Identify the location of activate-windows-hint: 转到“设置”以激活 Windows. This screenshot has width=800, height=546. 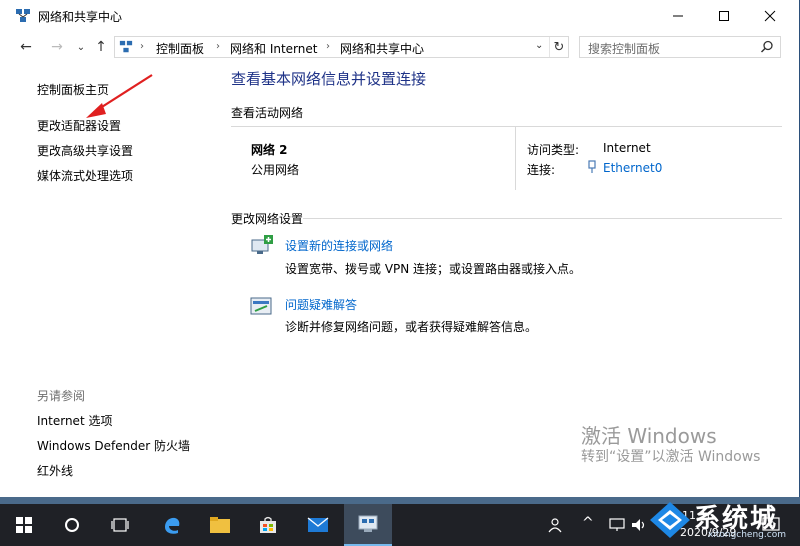
(671, 457).